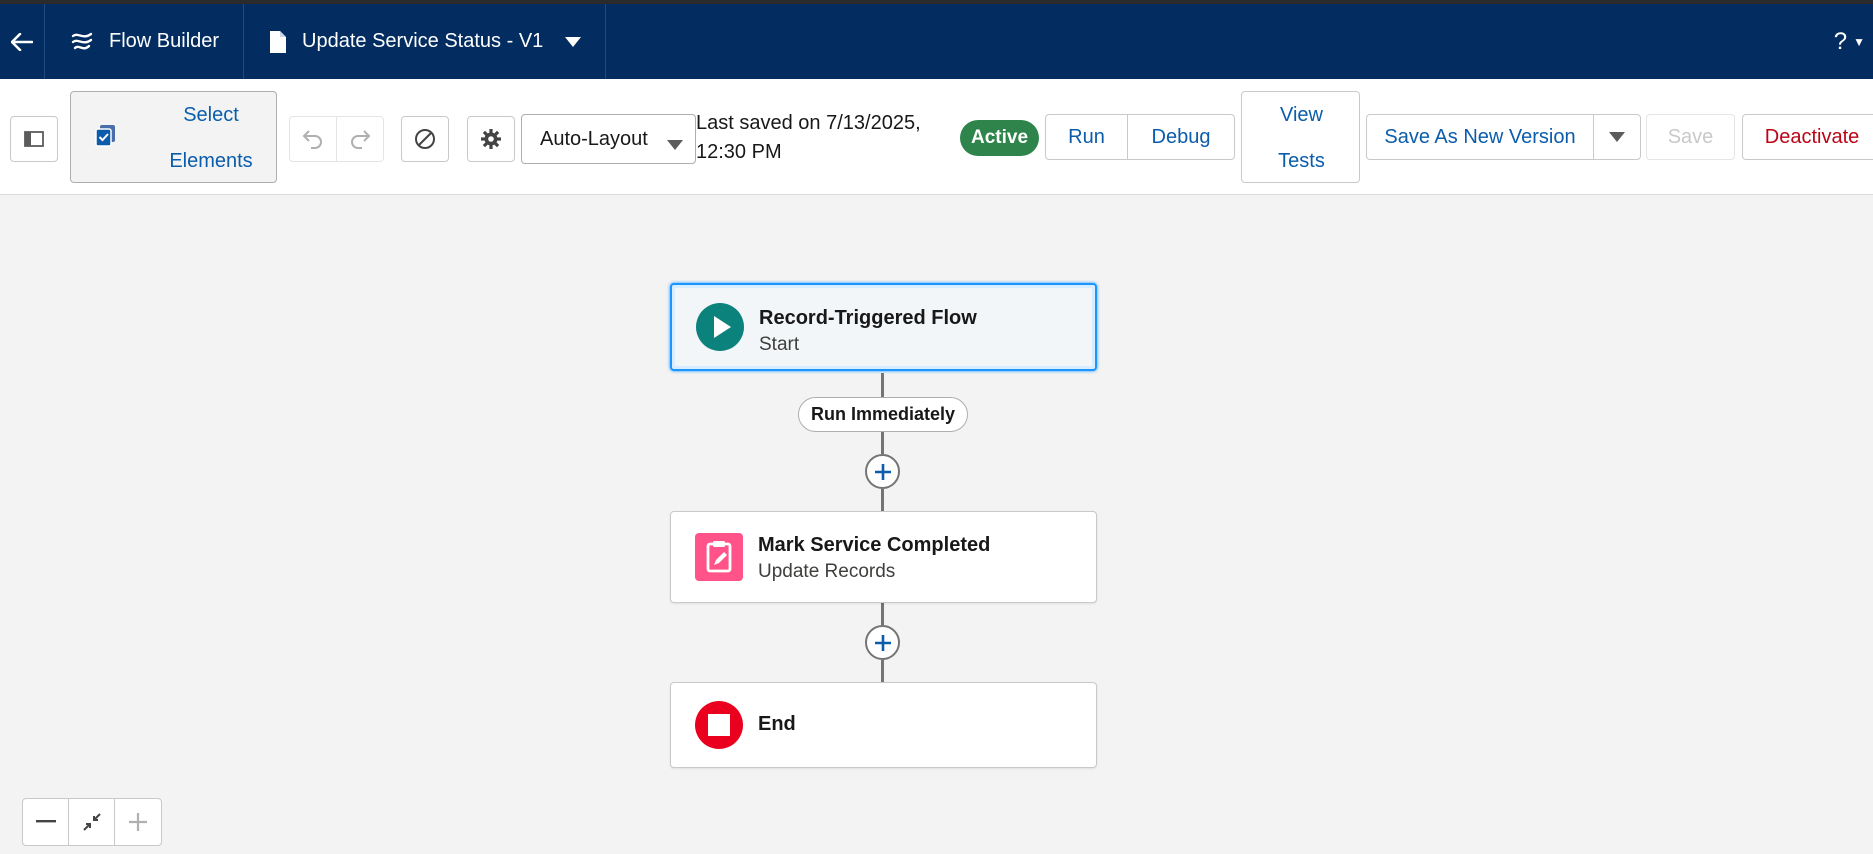 The height and width of the screenshot is (854, 1873). I want to click on update-records-node: Mark Service Completed Update Records, so click(883, 557).